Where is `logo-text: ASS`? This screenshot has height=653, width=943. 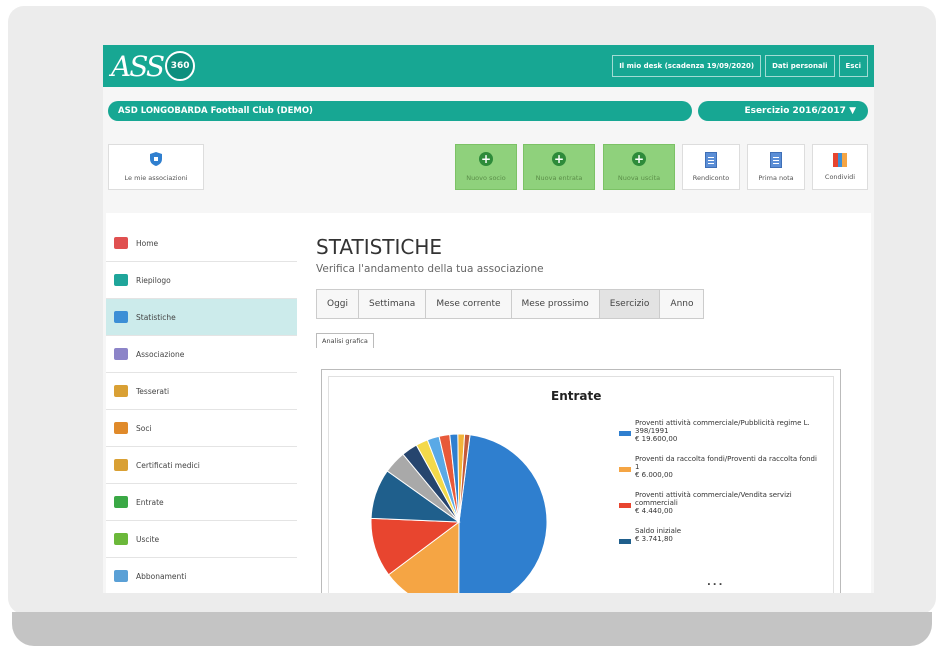
logo-text: ASS is located at coordinates (138, 66).